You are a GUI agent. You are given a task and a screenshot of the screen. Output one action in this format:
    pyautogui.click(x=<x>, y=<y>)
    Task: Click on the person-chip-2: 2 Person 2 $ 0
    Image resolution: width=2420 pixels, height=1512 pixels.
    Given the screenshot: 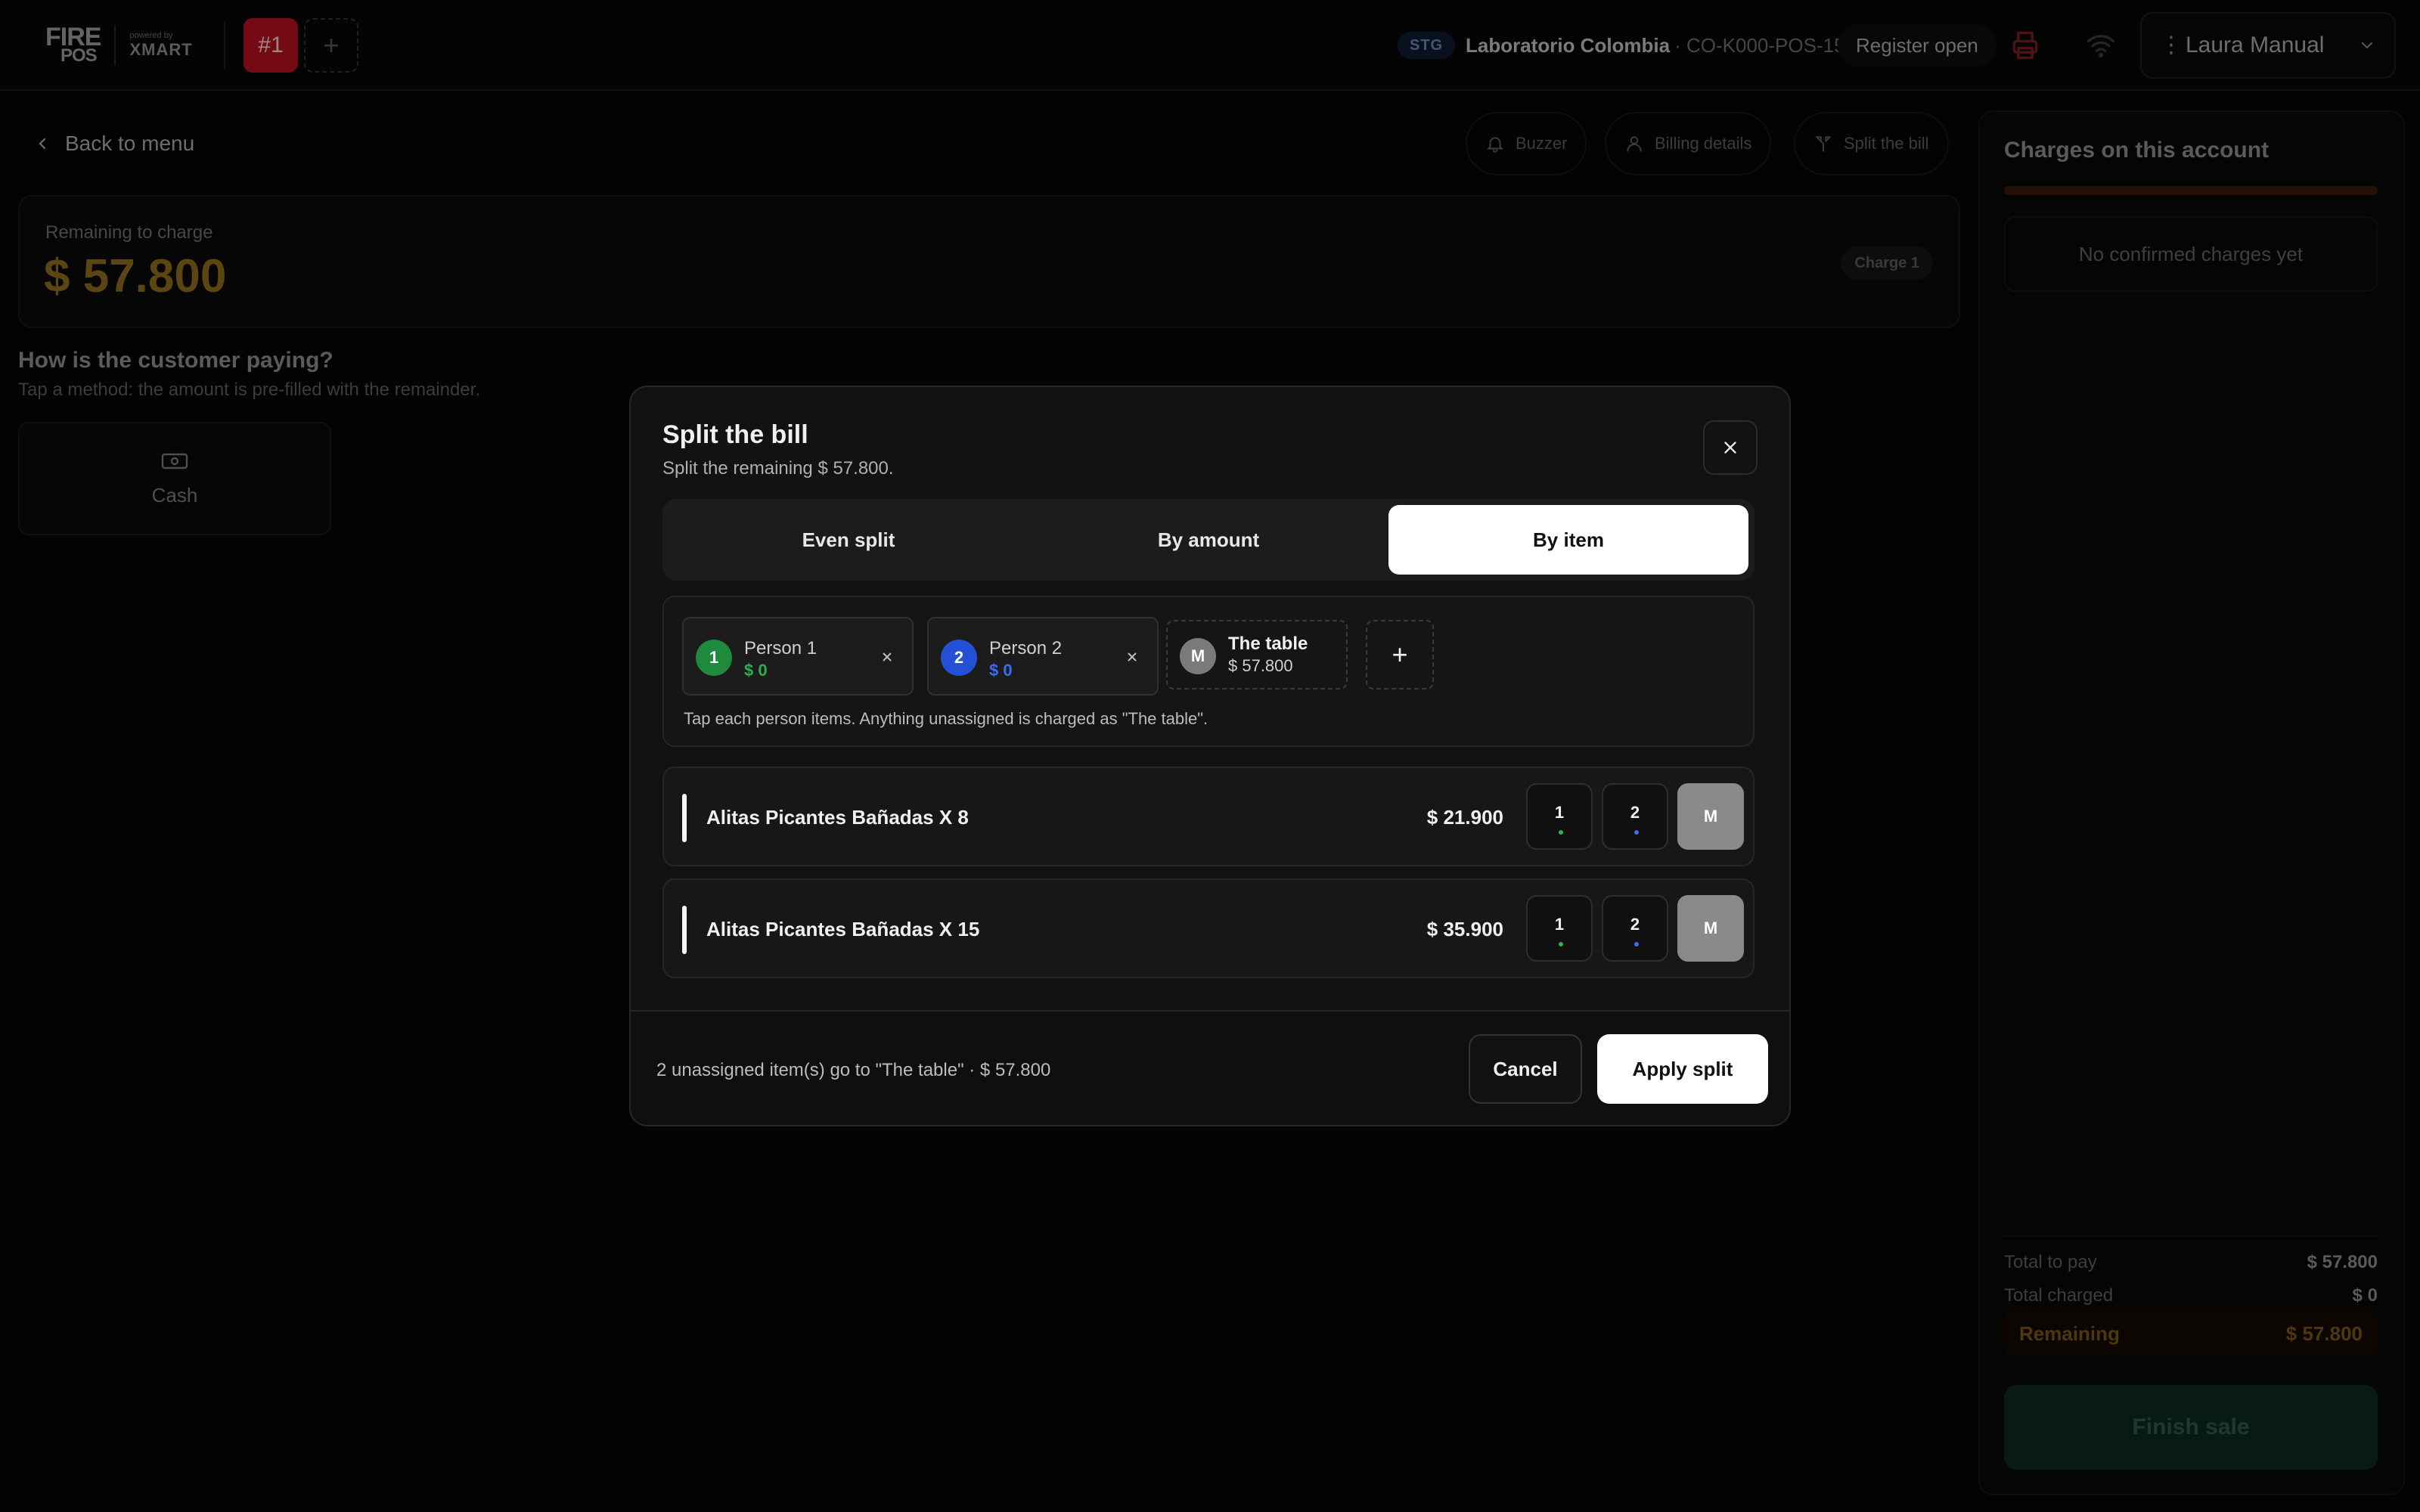 What is the action you would take?
    pyautogui.click(x=1043, y=656)
    